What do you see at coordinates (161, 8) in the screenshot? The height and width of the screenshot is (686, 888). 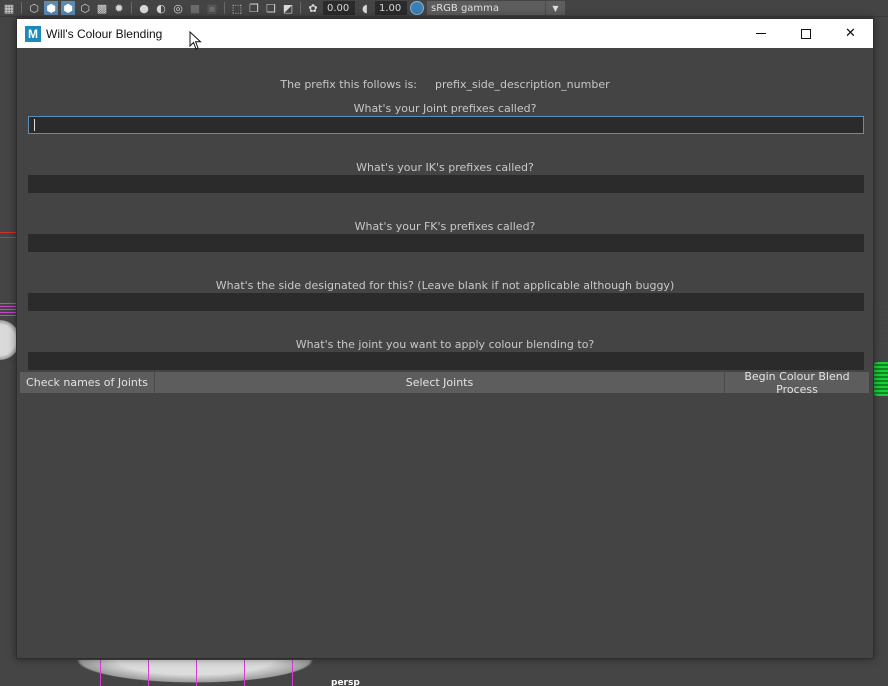 I see `ambient-occlusion-icon: ◐` at bounding box center [161, 8].